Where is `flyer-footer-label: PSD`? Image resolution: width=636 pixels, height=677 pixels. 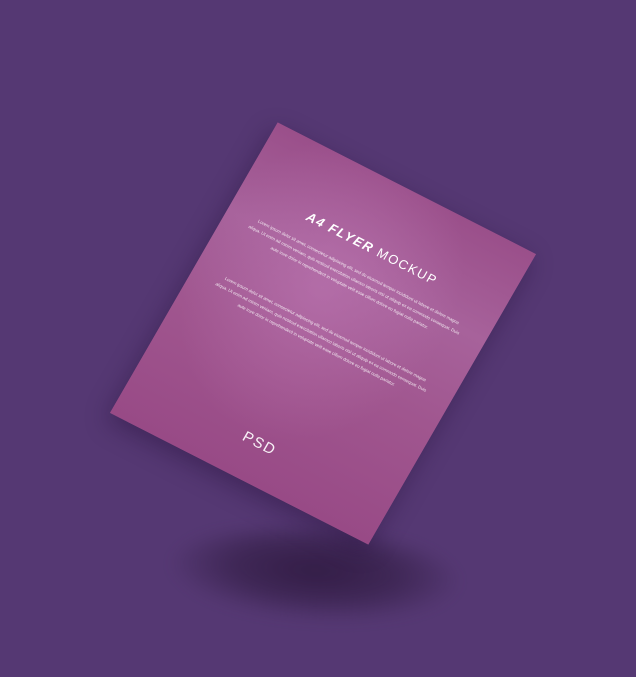 flyer-footer-label: PSD is located at coordinates (259, 444).